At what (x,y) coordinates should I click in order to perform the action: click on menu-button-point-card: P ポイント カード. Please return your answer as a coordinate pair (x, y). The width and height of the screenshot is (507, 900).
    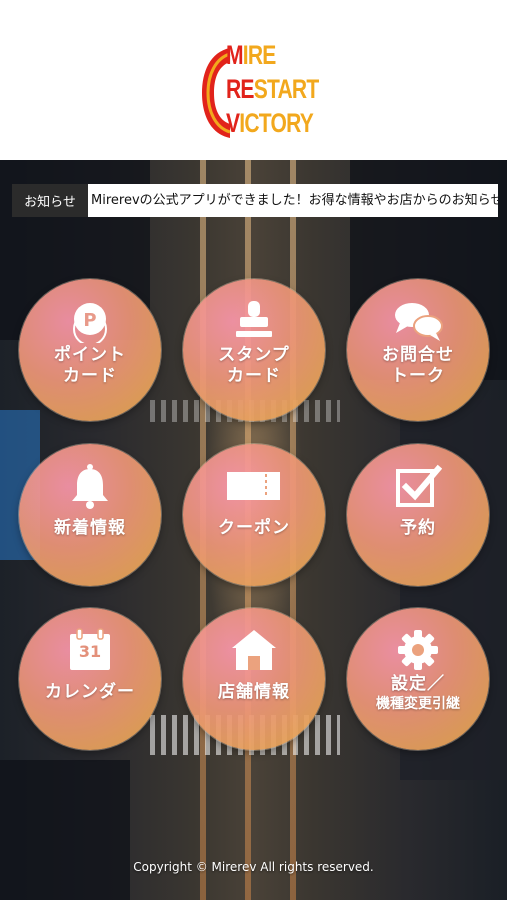
    Looking at the image, I should click on (90, 350).